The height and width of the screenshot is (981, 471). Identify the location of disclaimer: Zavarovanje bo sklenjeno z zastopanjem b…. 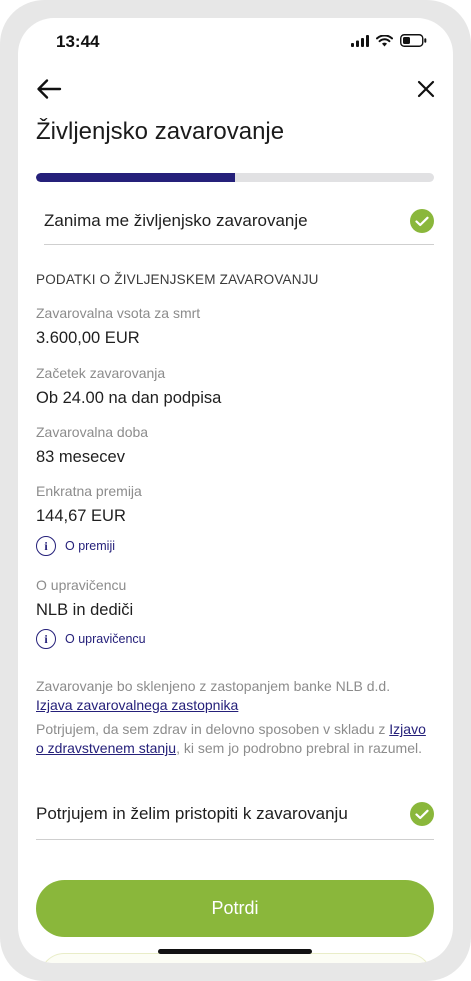
(236, 696).